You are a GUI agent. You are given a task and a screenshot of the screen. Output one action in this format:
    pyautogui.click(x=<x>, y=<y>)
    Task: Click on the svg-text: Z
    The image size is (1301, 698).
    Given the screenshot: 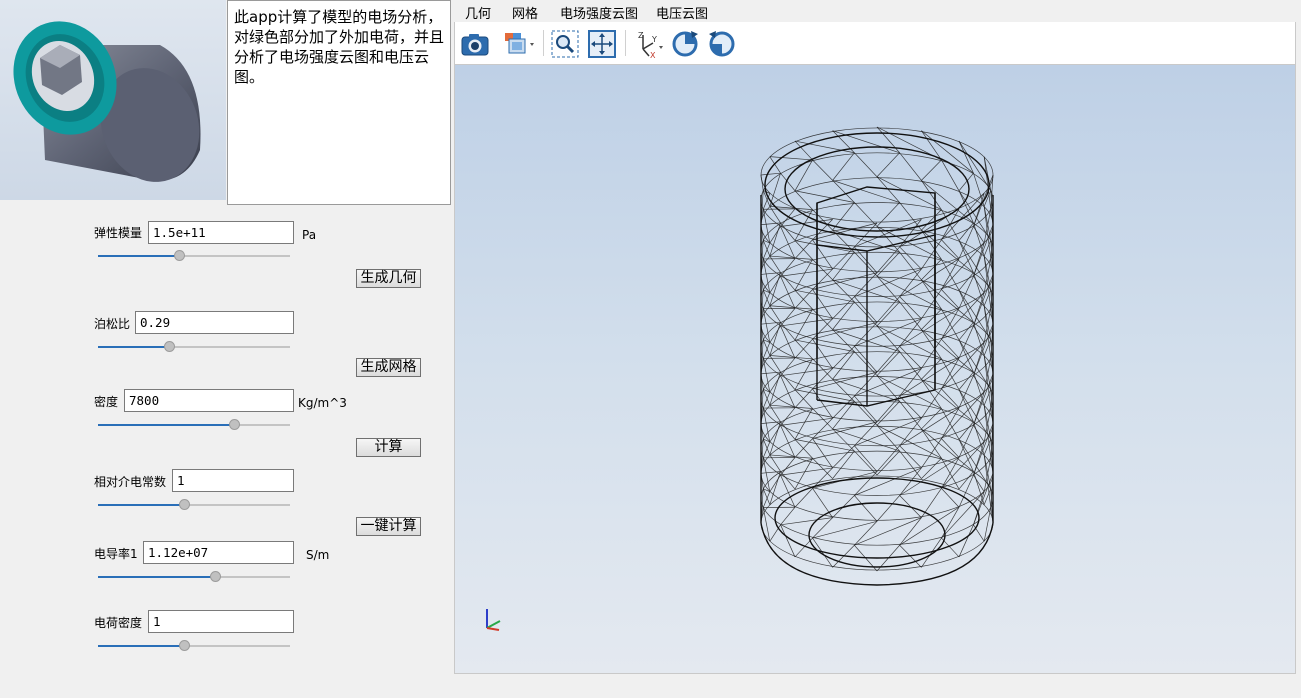 What is the action you would take?
    pyautogui.click(x=641, y=35)
    